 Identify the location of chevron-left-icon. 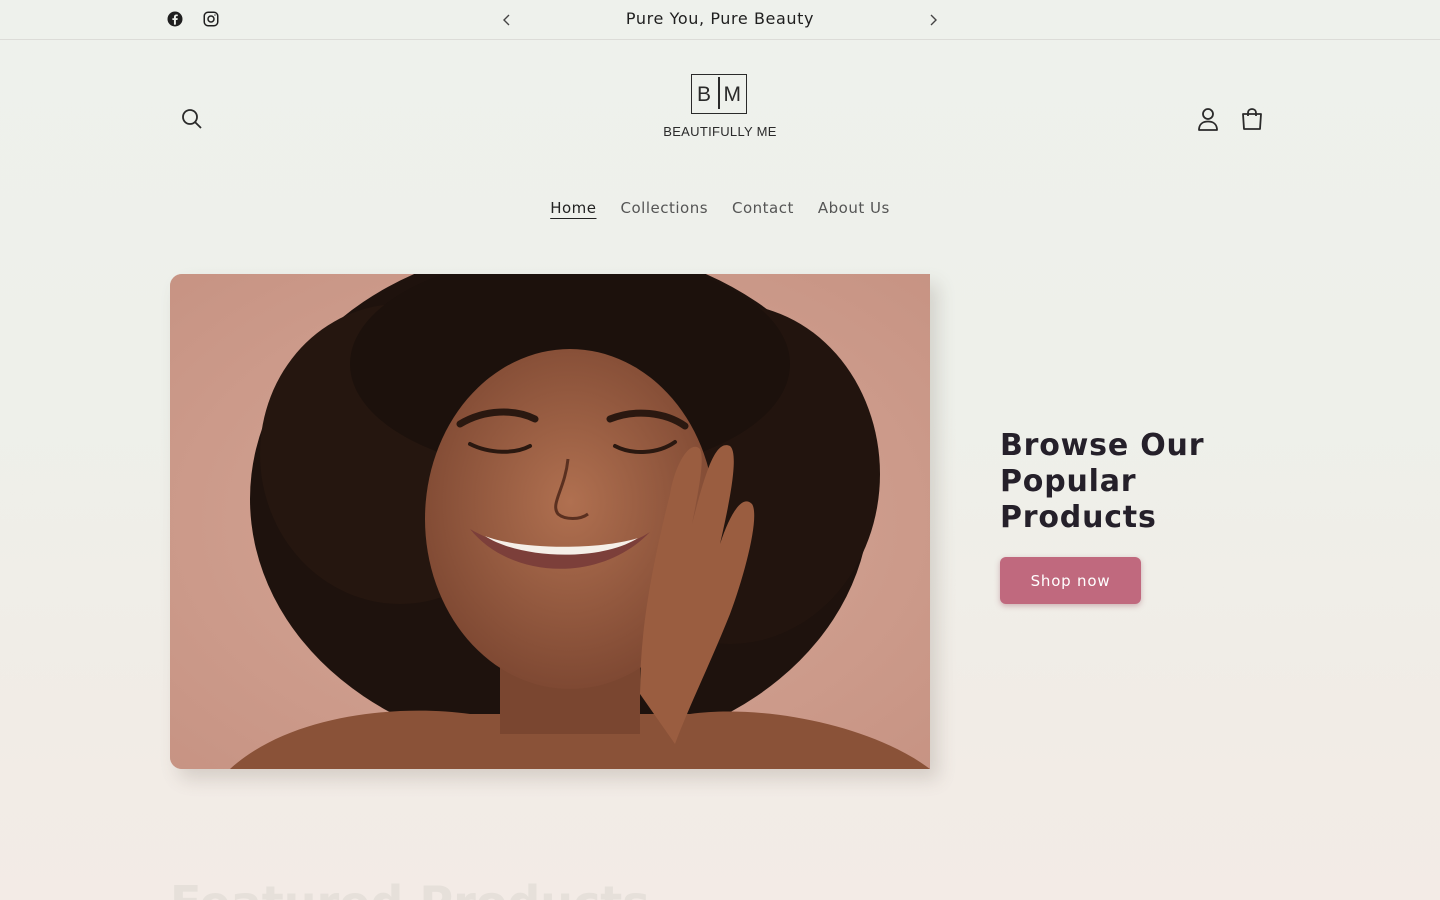
(507, 20).